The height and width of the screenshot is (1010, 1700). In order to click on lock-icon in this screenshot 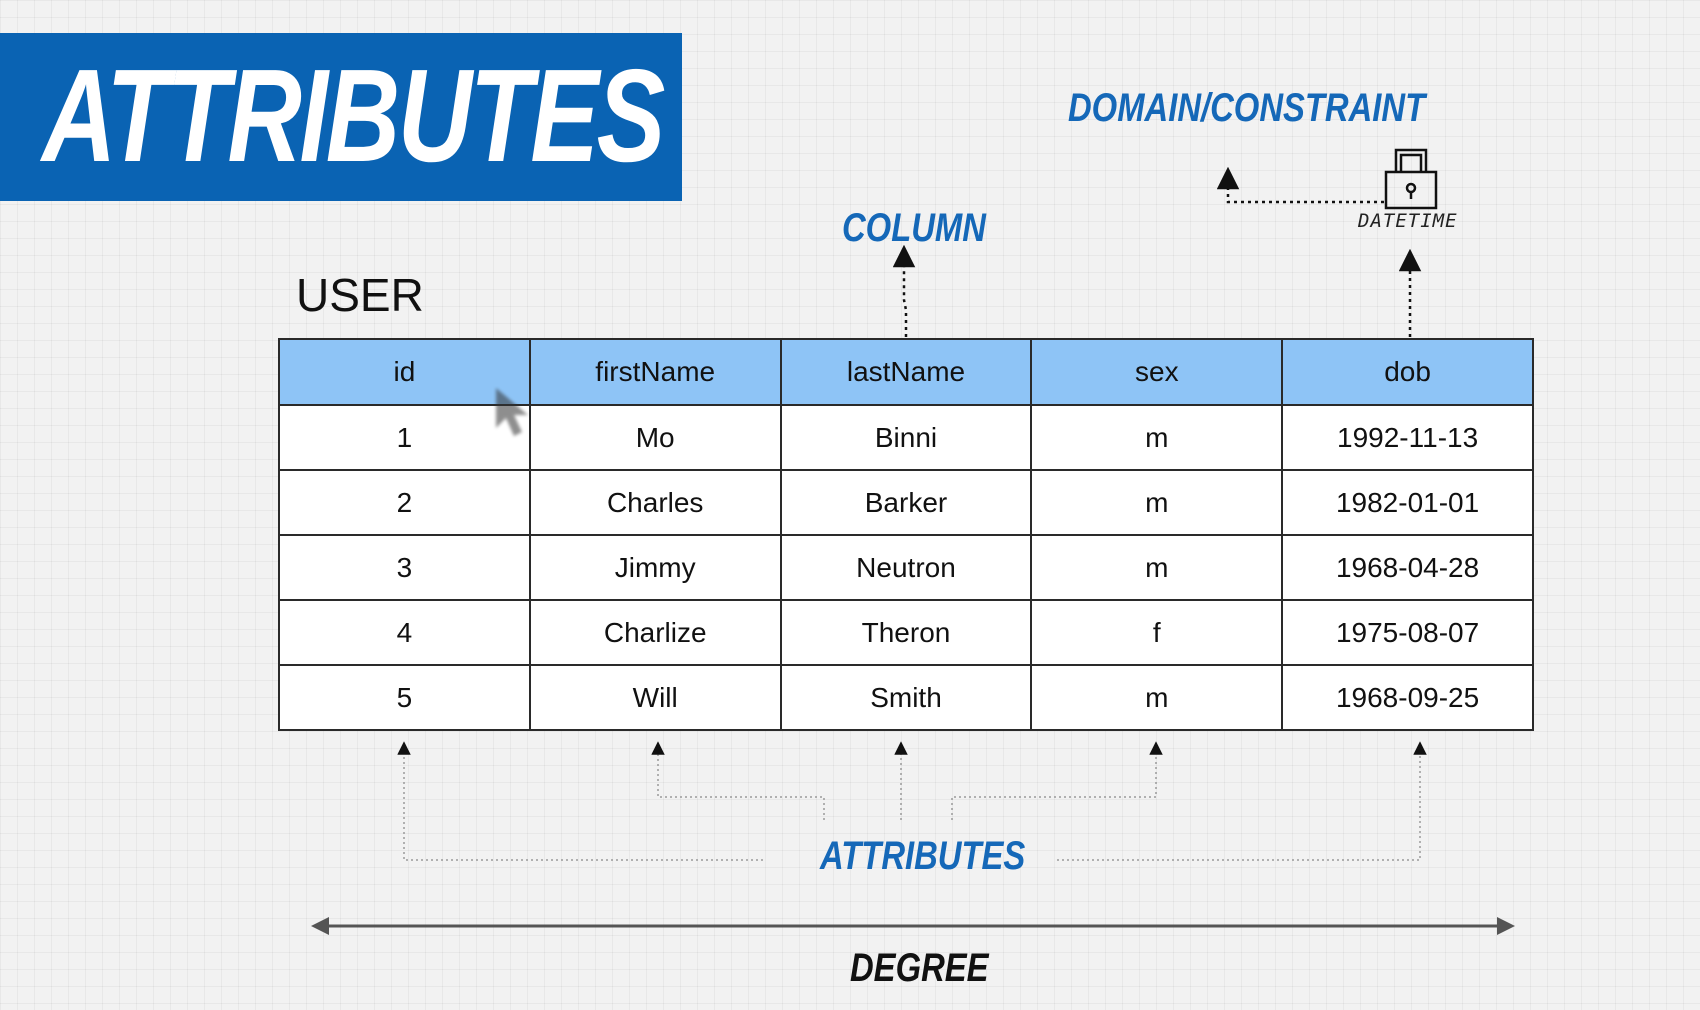, I will do `click(1411, 179)`.